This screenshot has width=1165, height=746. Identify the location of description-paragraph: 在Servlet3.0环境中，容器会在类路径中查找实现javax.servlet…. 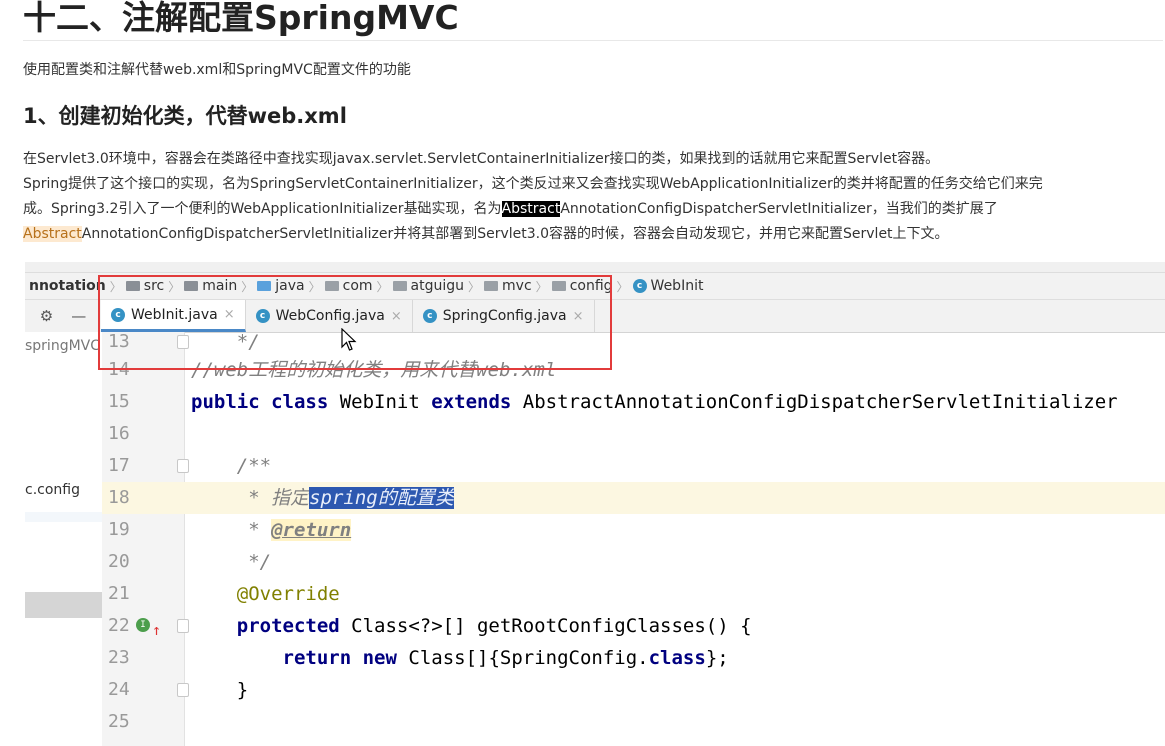
(593, 197).